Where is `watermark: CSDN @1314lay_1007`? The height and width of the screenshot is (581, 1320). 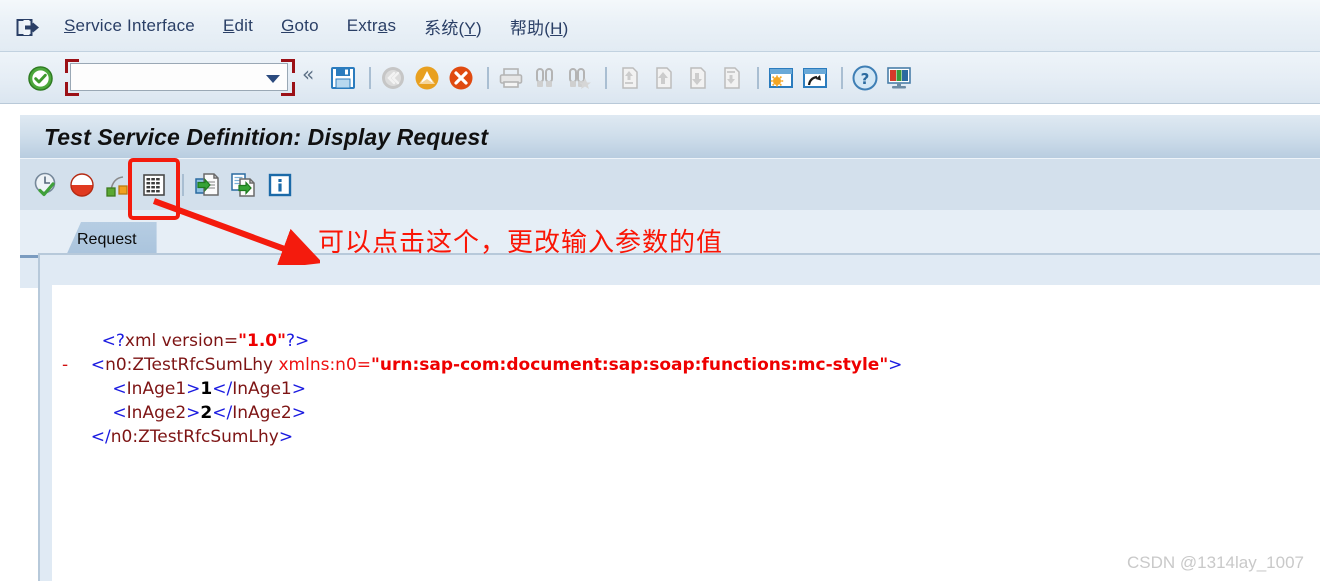
watermark: CSDN @1314lay_1007 is located at coordinates (1215, 562).